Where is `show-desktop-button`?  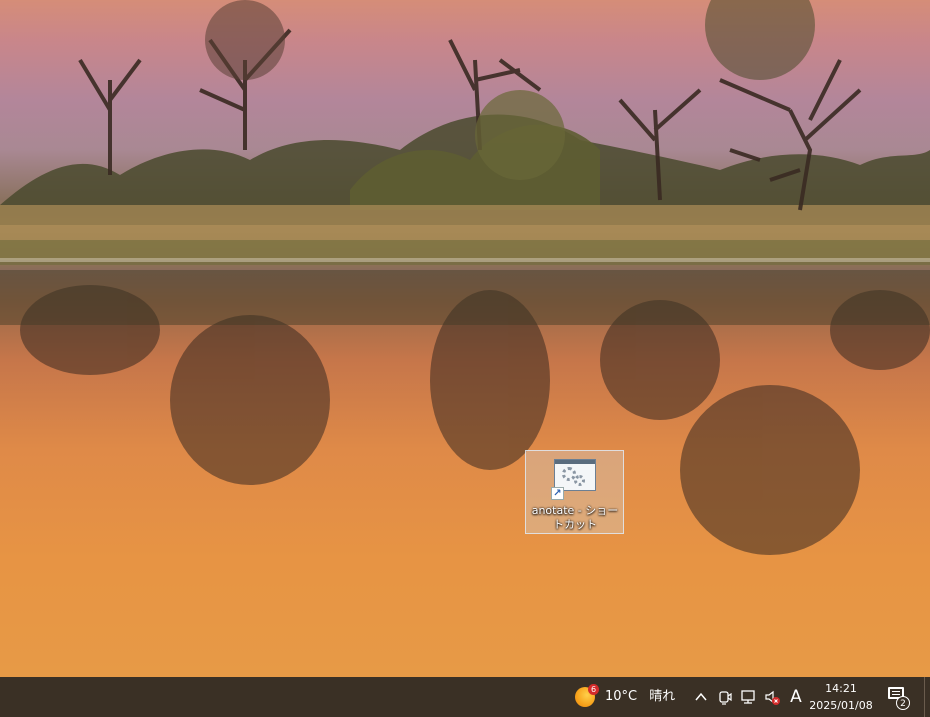
show-desktop-button is located at coordinates (927, 697).